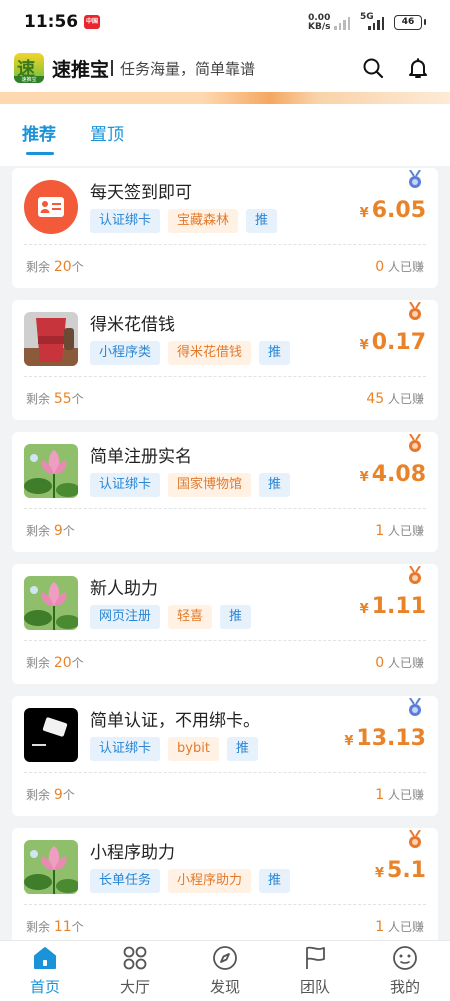 Image resolution: width=450 pixels, height=1001 pixels. I want to click on app-name: 速推宝, so click(81, 70).